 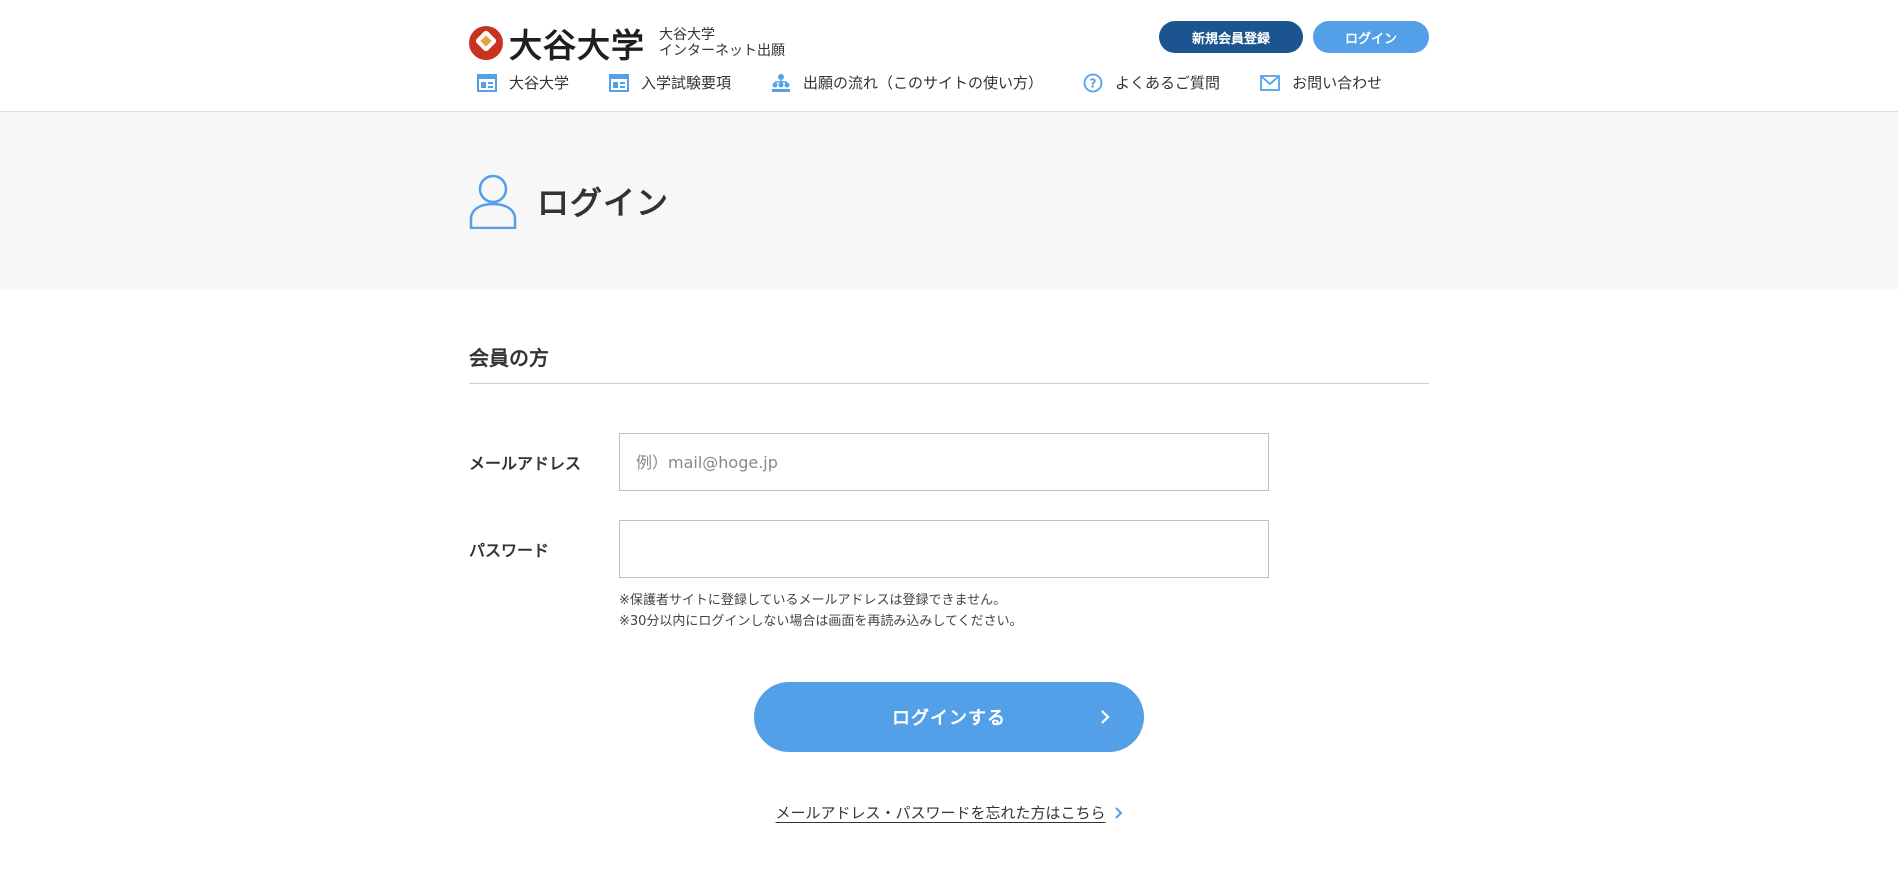 I want to click on logo-name: 大谷大学, so click(x=577, y=45).